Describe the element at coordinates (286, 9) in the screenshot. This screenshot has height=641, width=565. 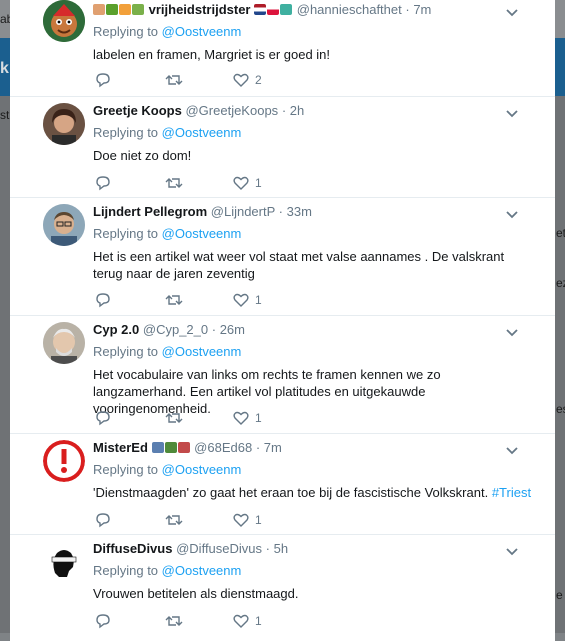
I see `statue-of-liberty-icon` at that location.